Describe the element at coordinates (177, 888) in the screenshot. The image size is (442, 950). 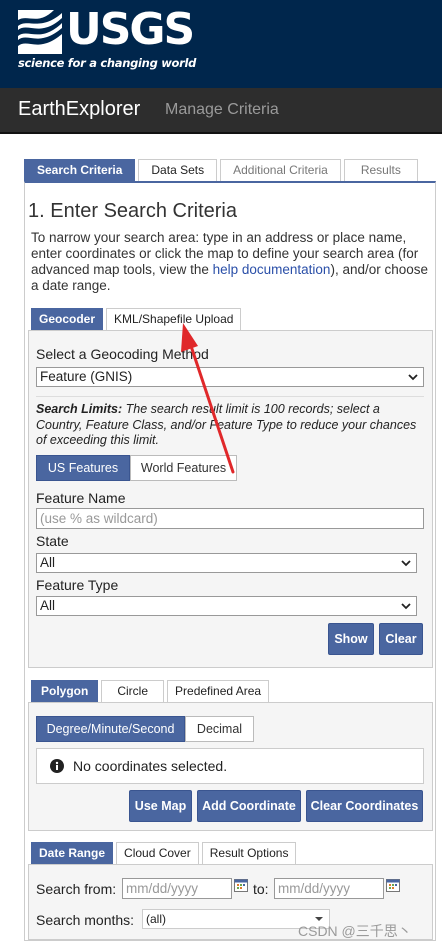
I see `search-from-input: mm/dd/yyyy` at that location.